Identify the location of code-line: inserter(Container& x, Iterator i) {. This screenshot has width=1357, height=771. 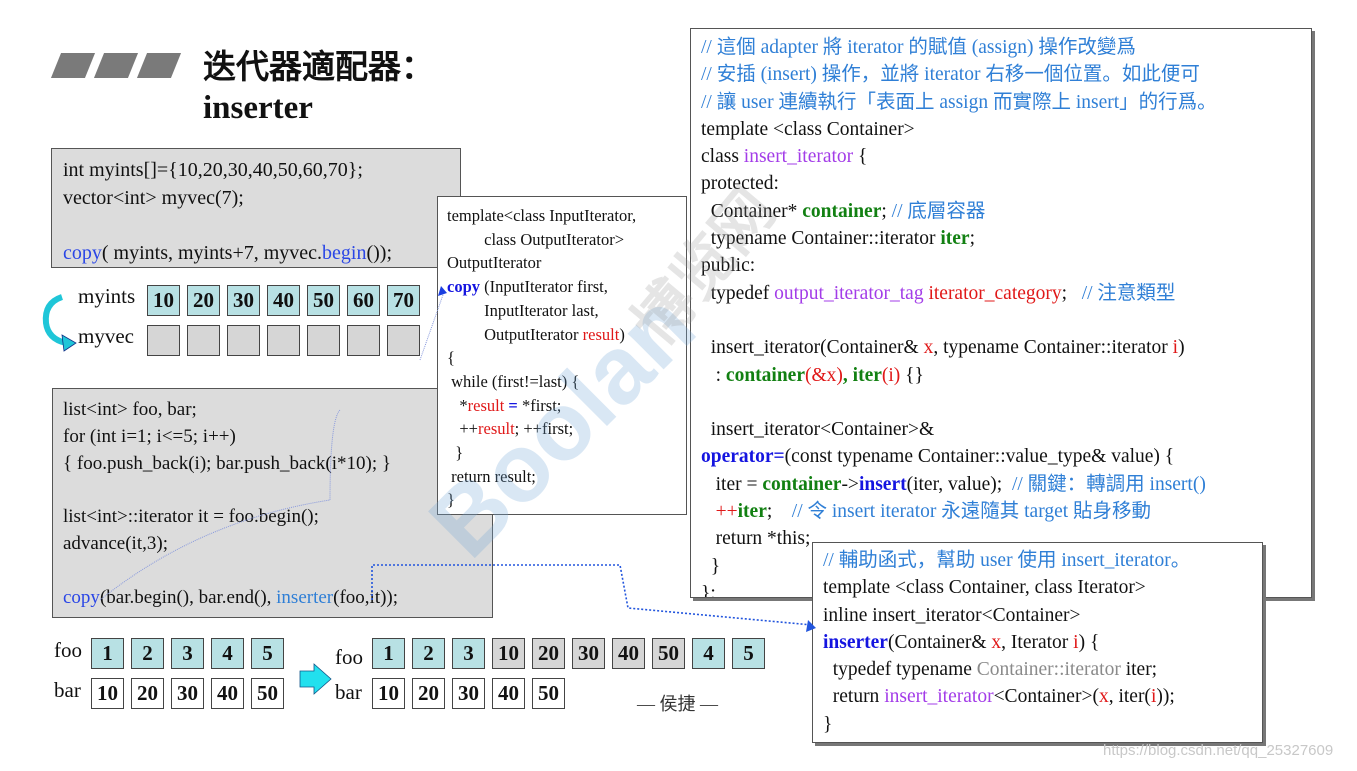
(1042, 642).